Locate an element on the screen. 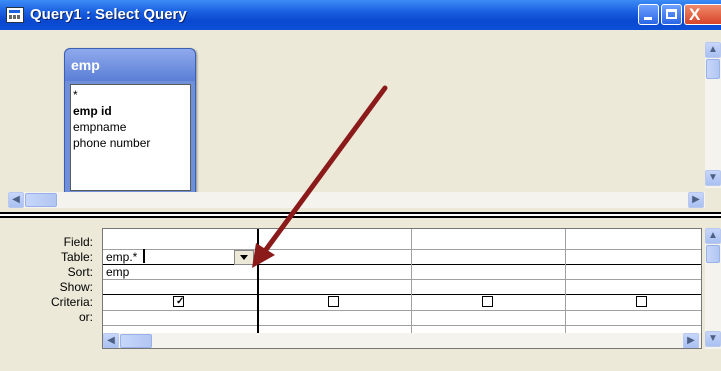  field-list: * emp id empname phone number is located at coordinates (130, 137).